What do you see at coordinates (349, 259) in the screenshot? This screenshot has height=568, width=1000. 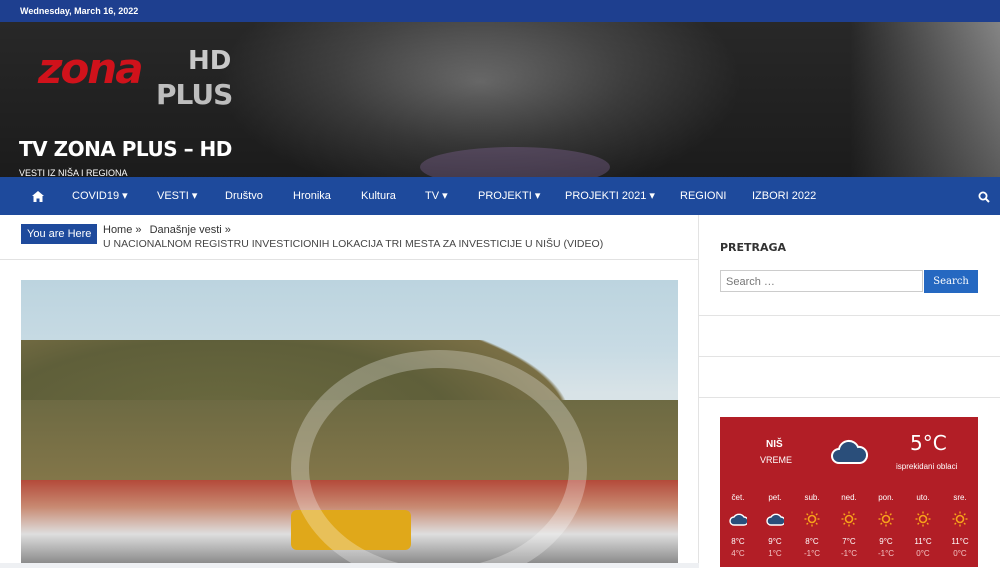 I see `divider` at bounding box center [349, 259].